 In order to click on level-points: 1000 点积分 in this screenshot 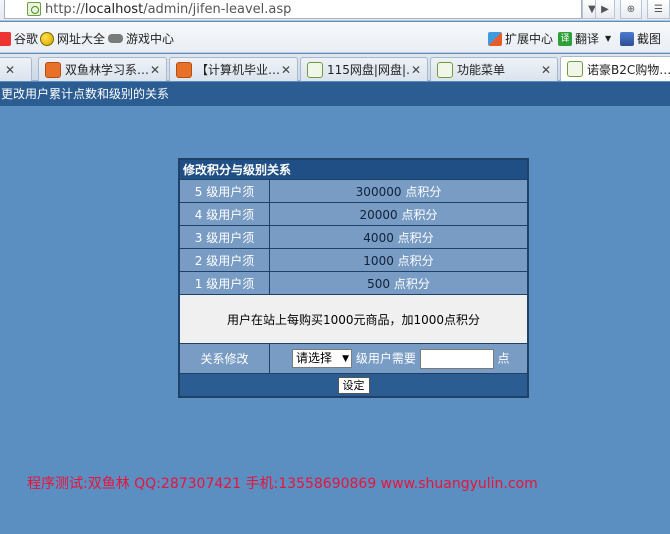, I will do `click(398, 260)`.